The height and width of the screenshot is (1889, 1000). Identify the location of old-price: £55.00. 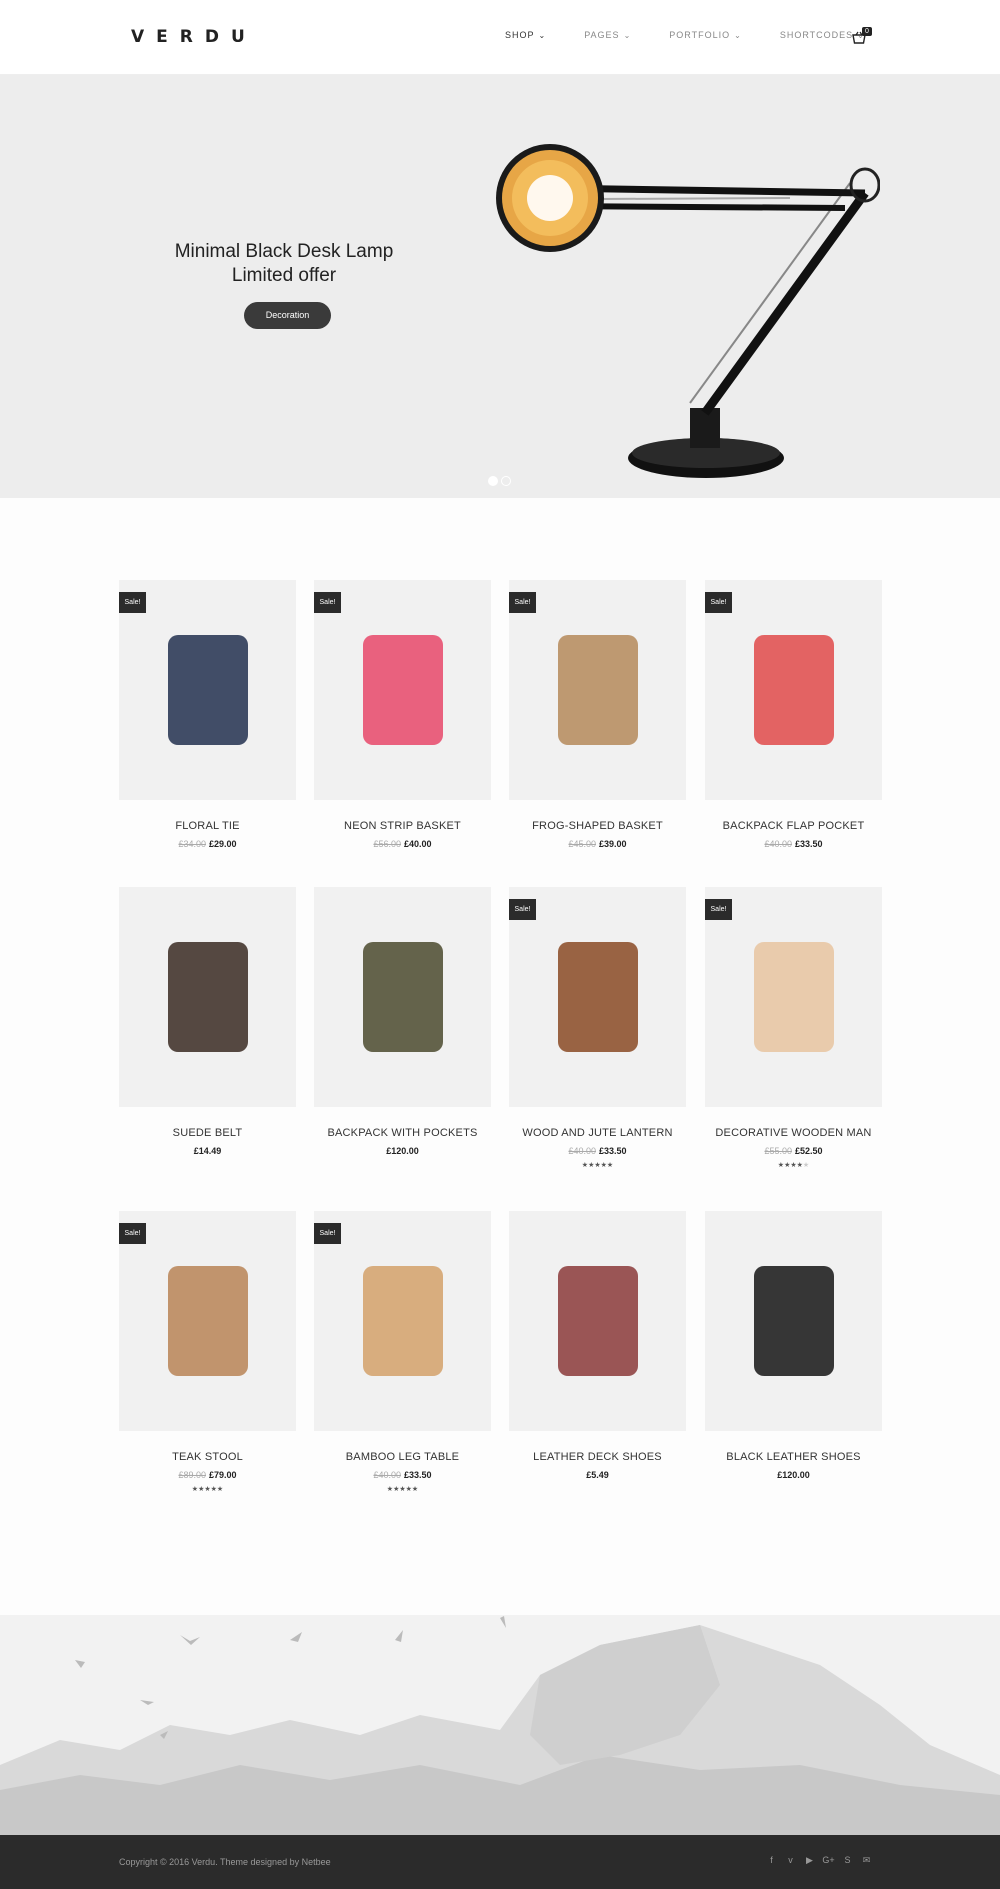
(778, 1151).